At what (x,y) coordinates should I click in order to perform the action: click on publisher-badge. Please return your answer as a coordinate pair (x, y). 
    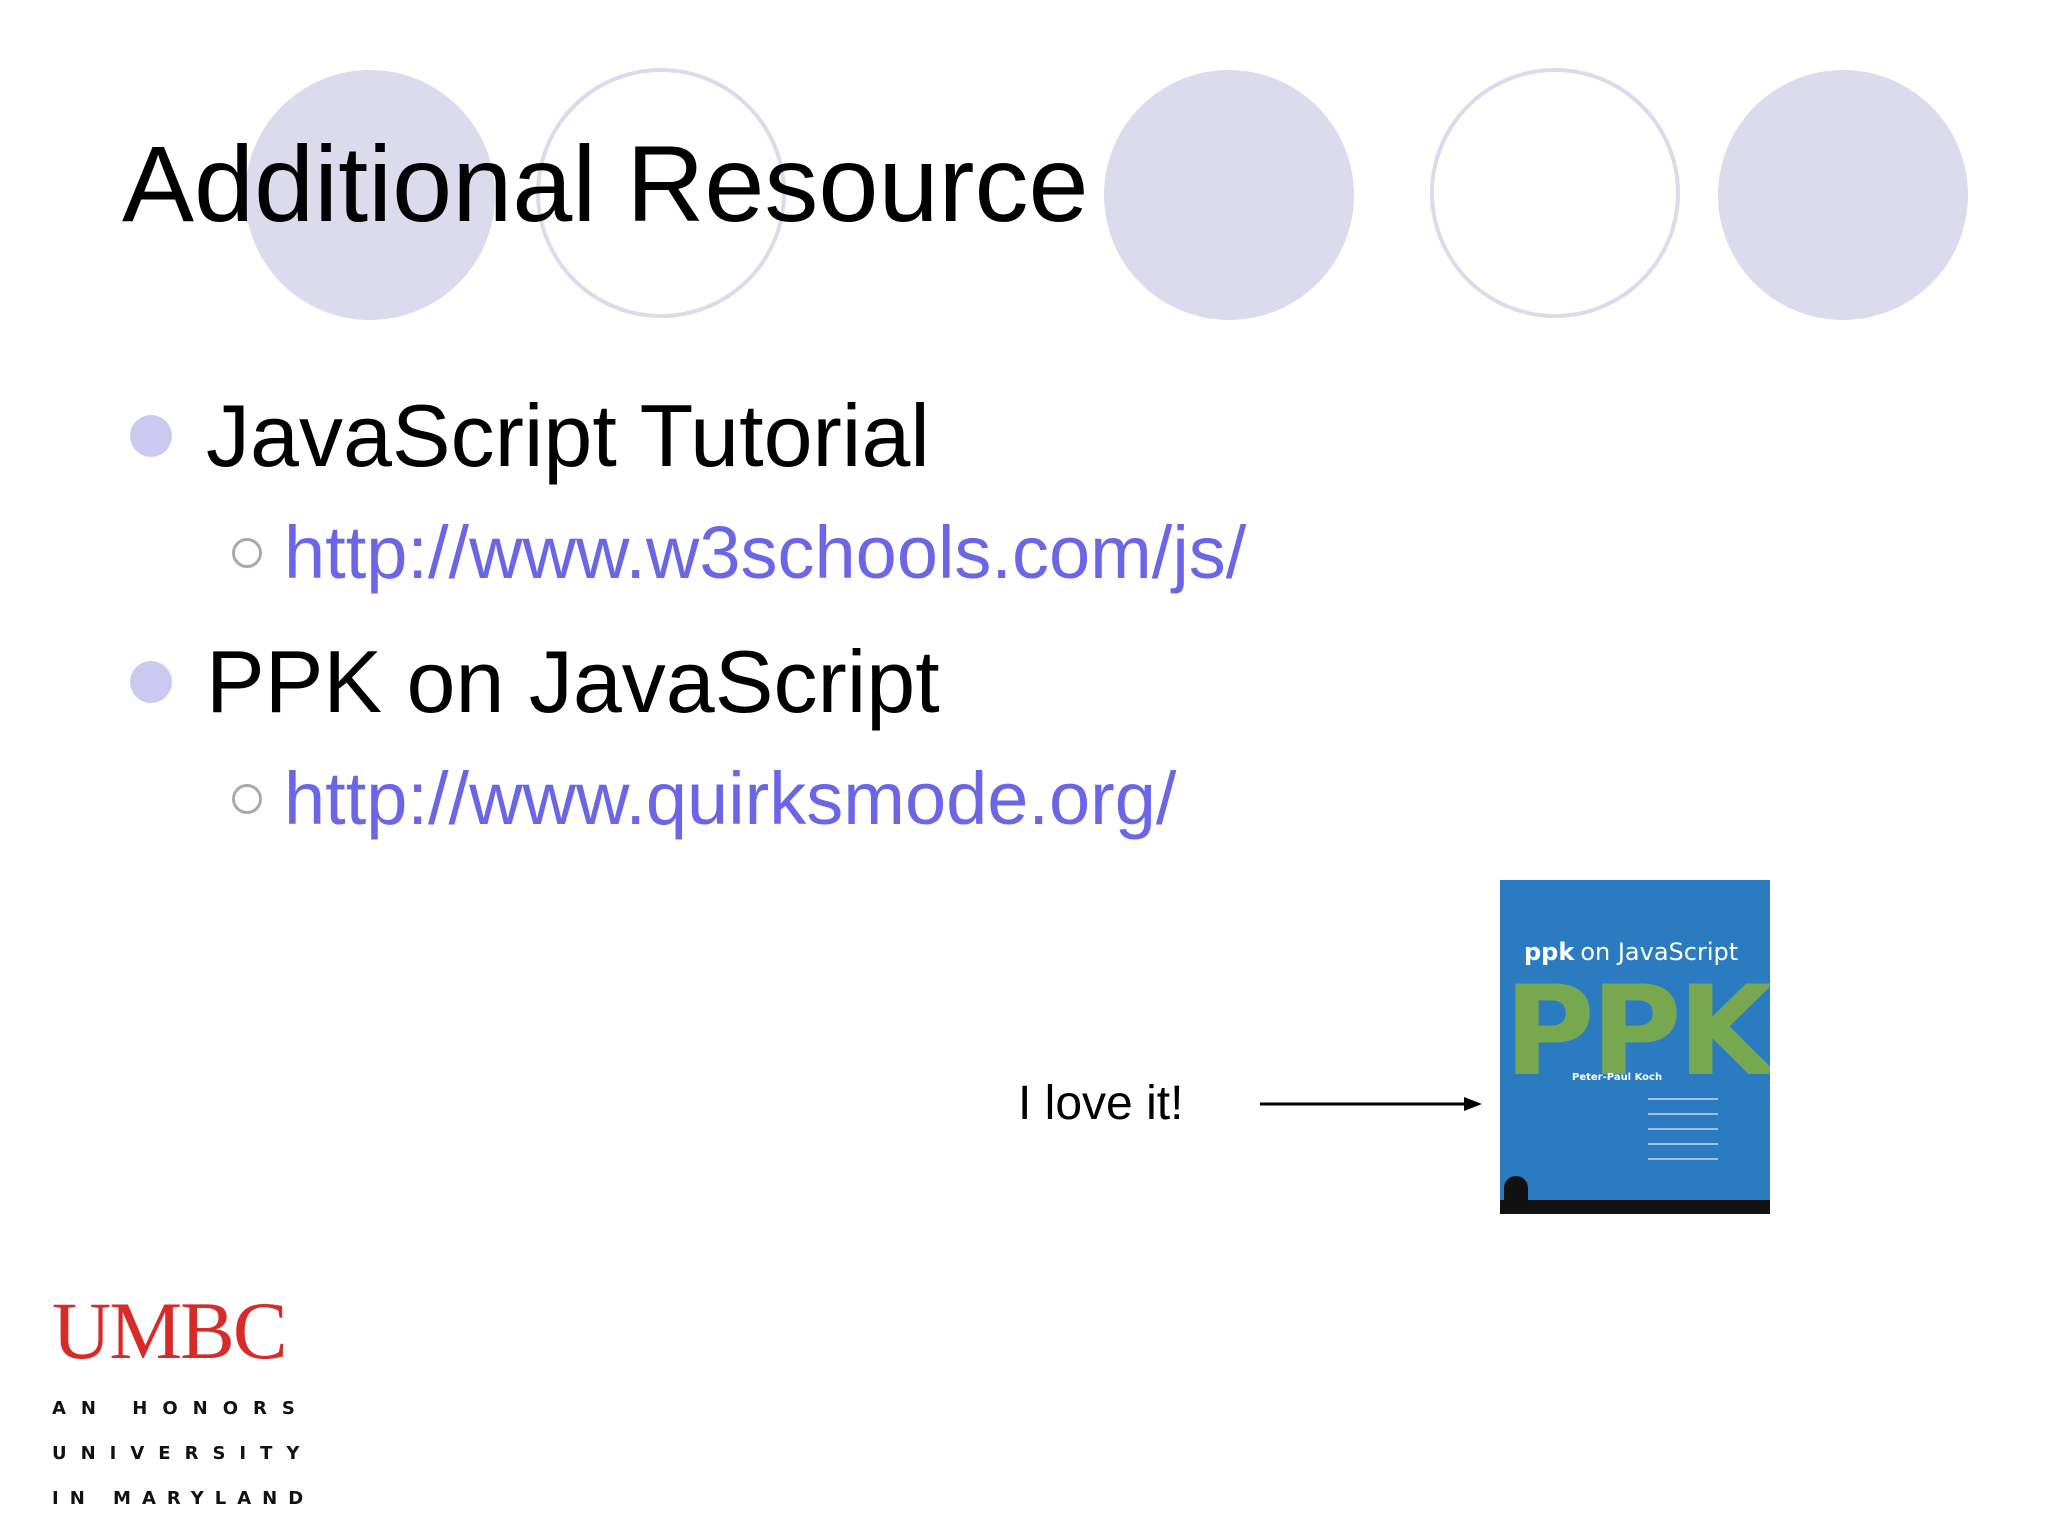
    Looking at the image, I should click on (1516, 1193).